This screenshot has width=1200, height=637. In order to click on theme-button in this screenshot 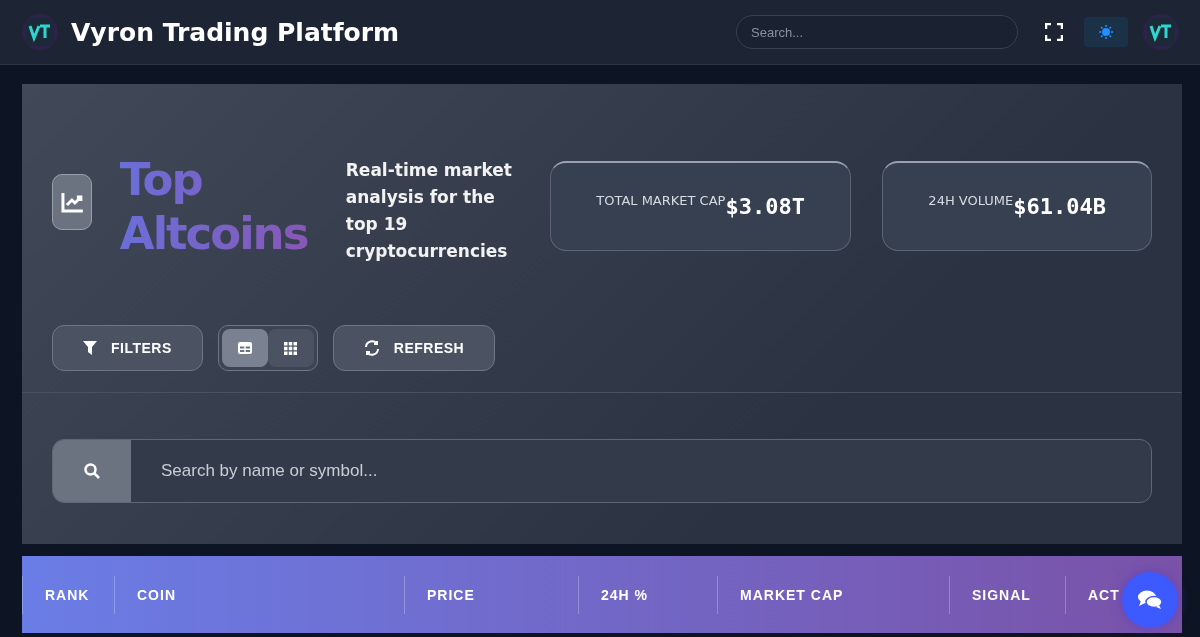, I will do `click(1106, 32)`.